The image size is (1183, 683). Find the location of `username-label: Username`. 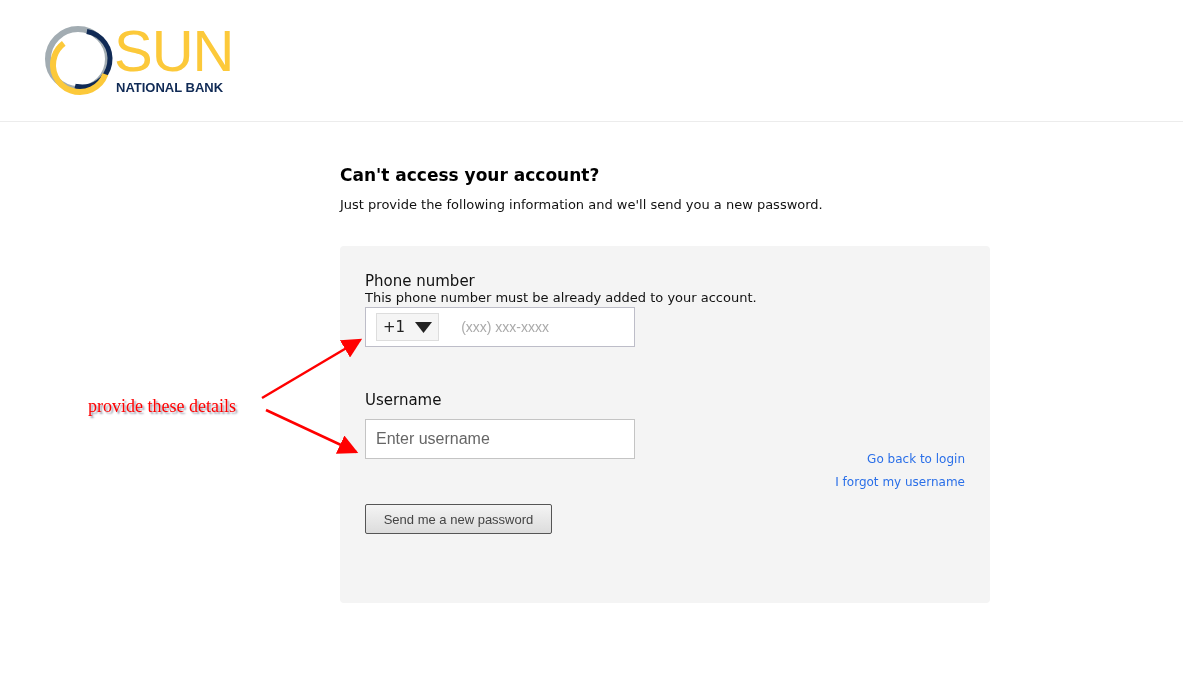

username-label: Username is located at coordinates (403, 400).